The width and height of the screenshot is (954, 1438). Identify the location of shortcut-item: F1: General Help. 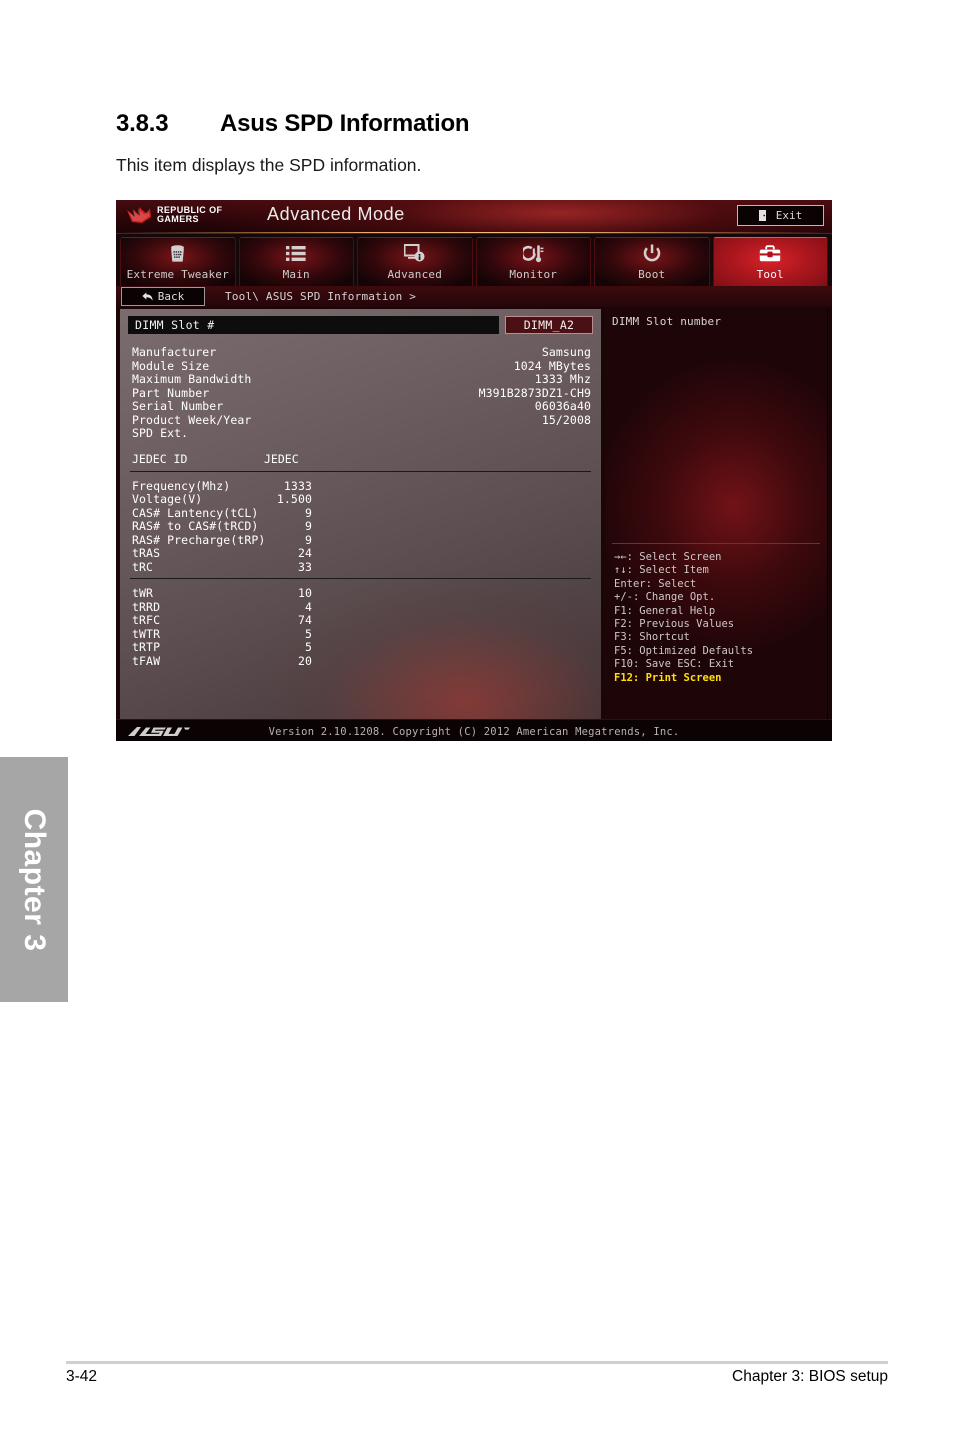
(665, 610).